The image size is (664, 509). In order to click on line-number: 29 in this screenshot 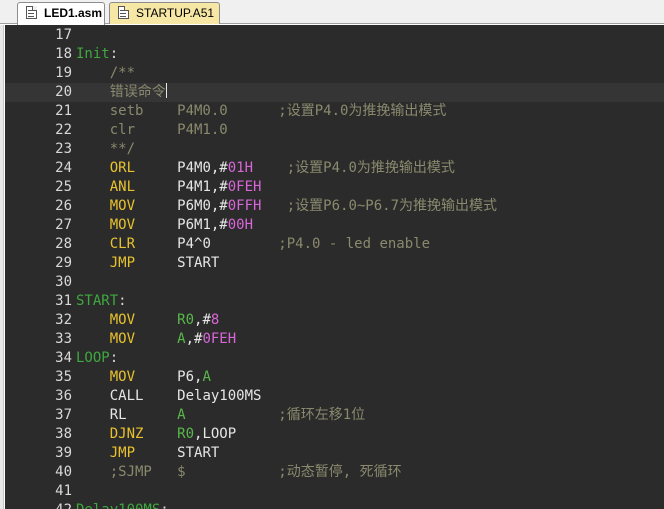, I will do `click(63, 263)`.